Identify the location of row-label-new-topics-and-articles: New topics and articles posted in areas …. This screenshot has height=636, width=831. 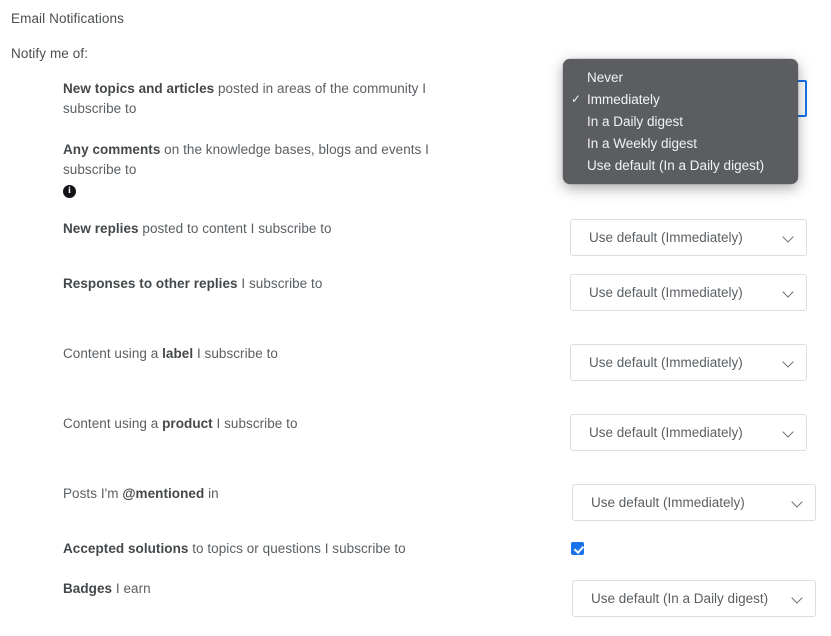
(258, 99).